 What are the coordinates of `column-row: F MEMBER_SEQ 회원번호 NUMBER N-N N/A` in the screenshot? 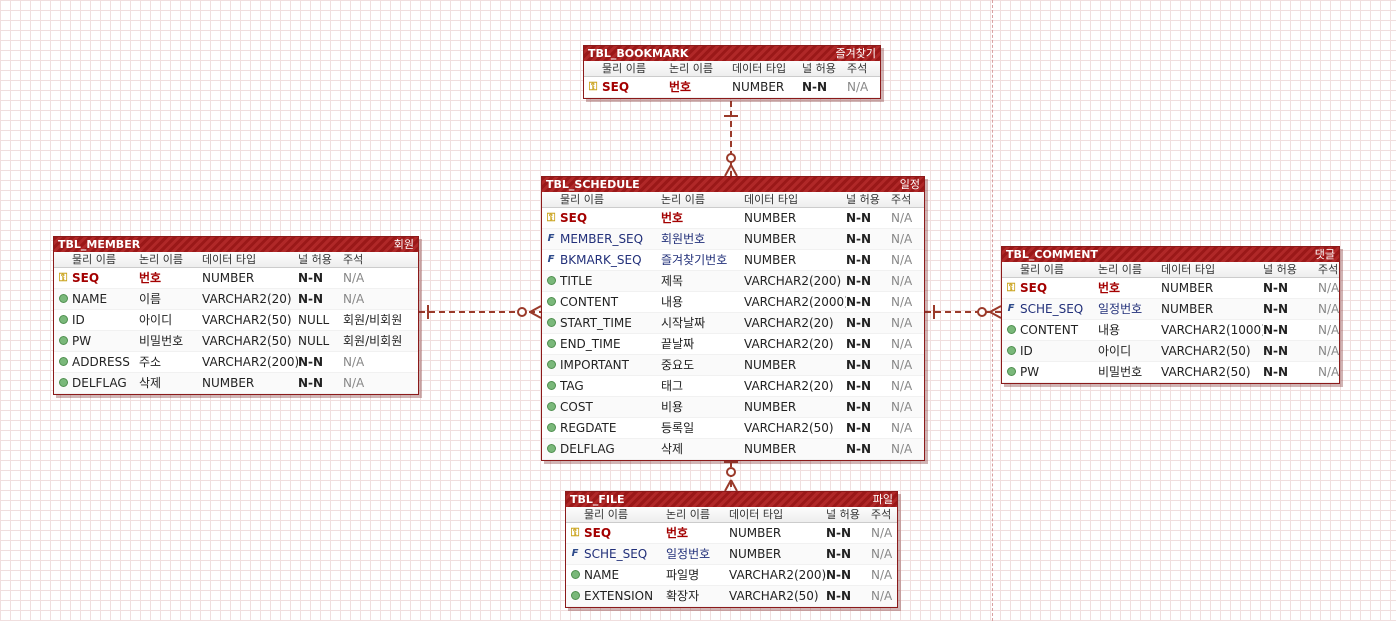 It's located at (733, 239).